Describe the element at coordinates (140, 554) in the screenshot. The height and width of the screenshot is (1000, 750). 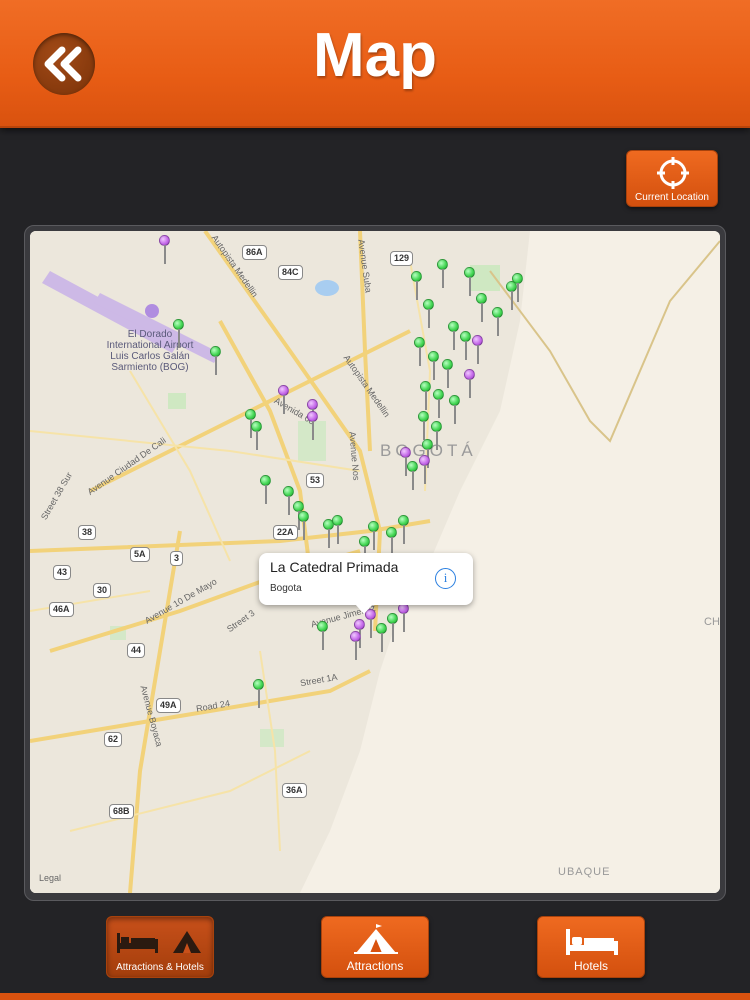
I see `route-shield: 5A` at that location.